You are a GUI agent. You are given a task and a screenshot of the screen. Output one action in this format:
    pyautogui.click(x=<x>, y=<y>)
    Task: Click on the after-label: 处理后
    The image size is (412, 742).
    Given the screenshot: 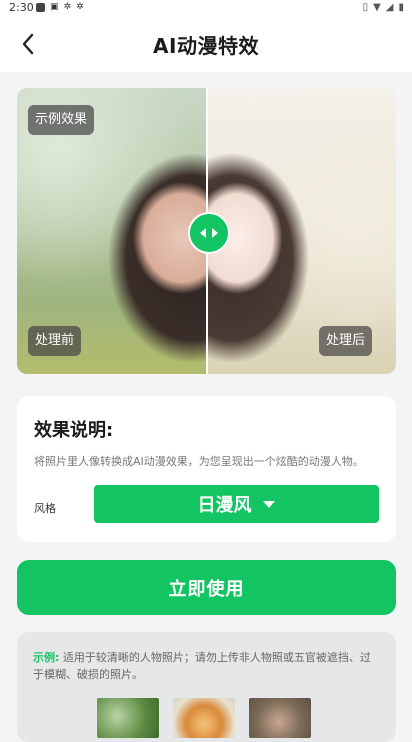 What is the action you would take?
    pyautogui.click(x=346, y=341)
    